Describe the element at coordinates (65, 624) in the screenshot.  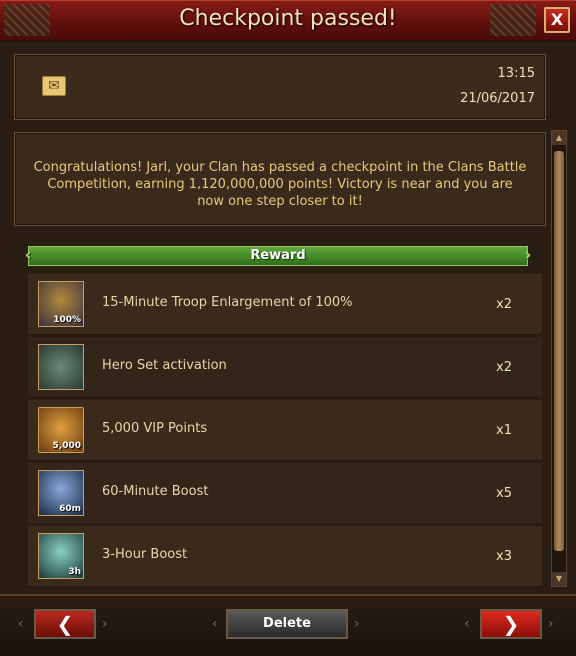
I see `previous-button: ❮` at that location.